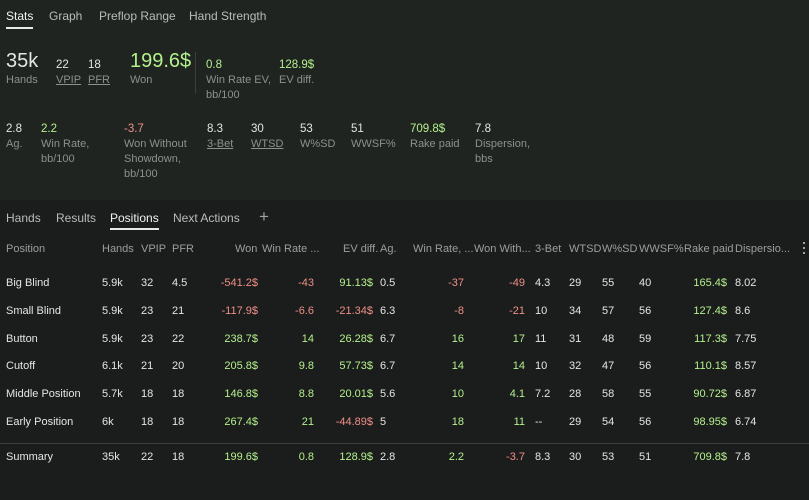 This screenshot has width=809, height=500. Describe the element at coordinates (76, 218) in the screenshot. I see `tab-results: Results` at that location.